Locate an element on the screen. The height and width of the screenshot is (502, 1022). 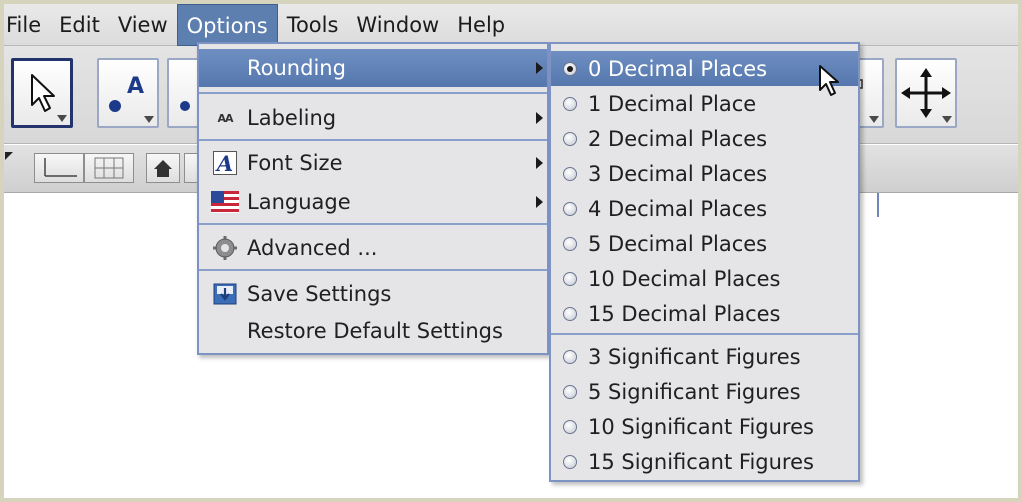
move-graphics-view-button is located at coordinates (926, 93).